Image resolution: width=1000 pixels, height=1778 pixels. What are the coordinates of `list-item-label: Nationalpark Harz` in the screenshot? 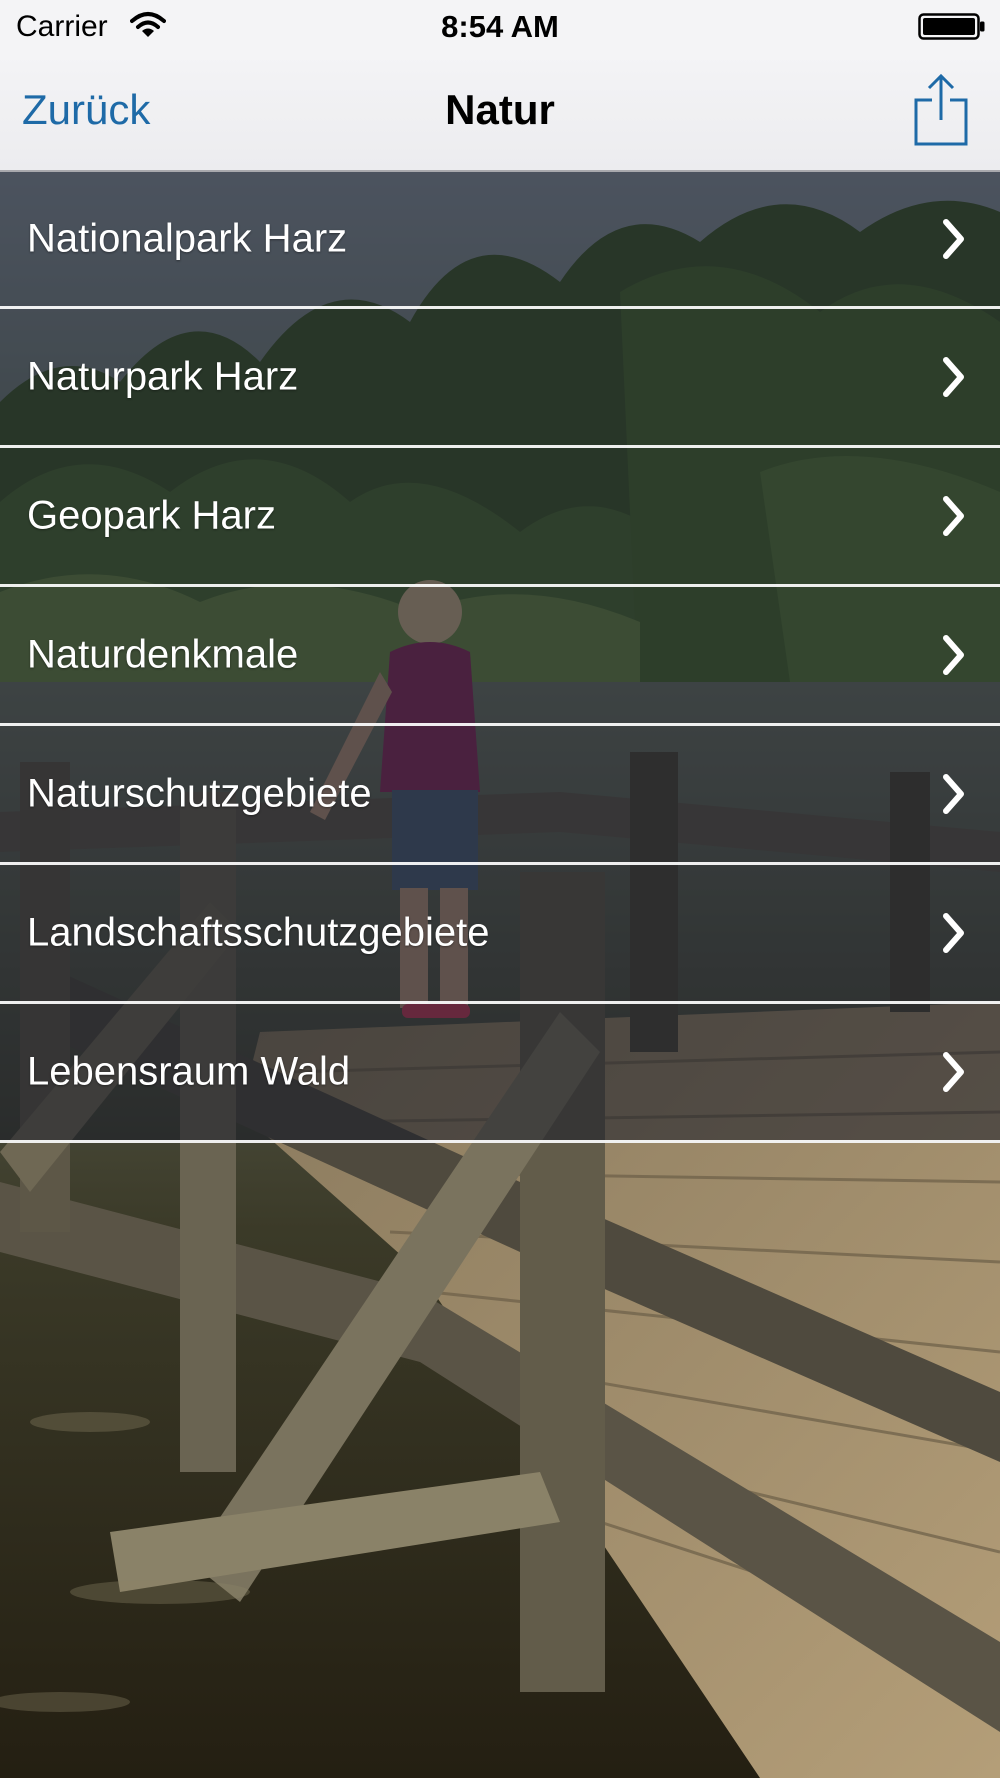 It's located at (187, 238).